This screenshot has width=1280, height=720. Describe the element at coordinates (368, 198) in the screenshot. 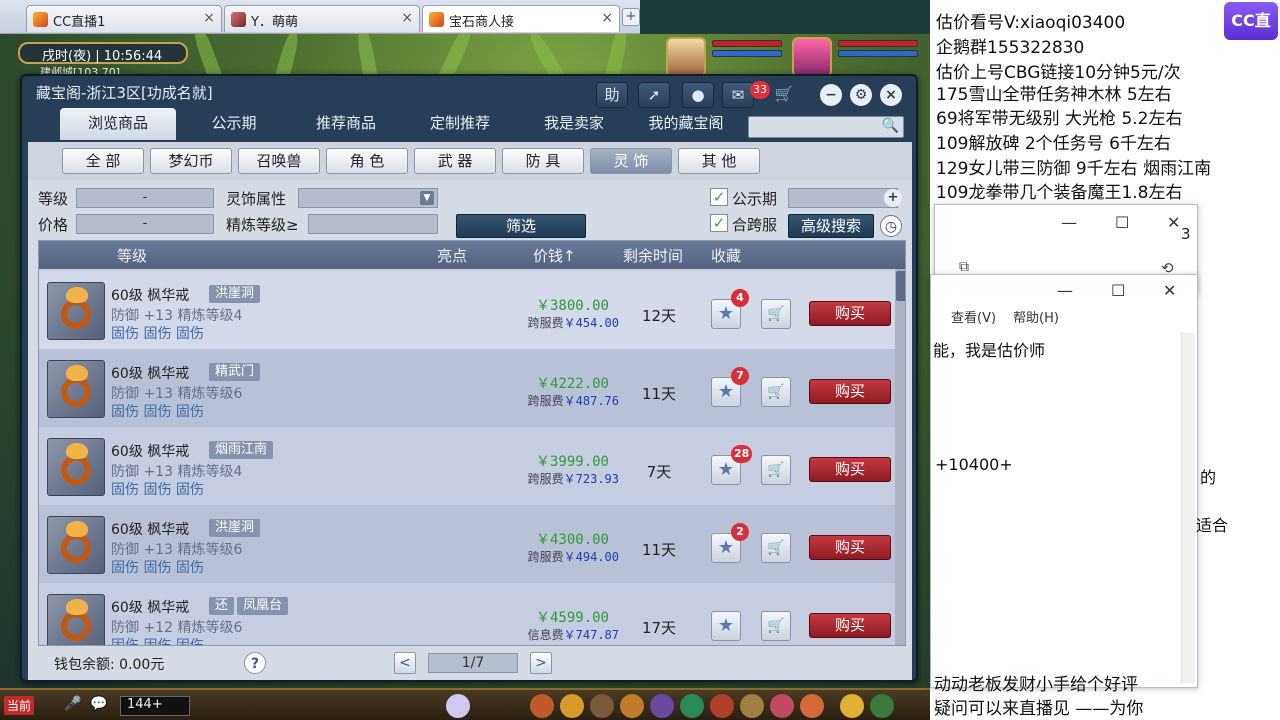

I see `attr-select` at that location.